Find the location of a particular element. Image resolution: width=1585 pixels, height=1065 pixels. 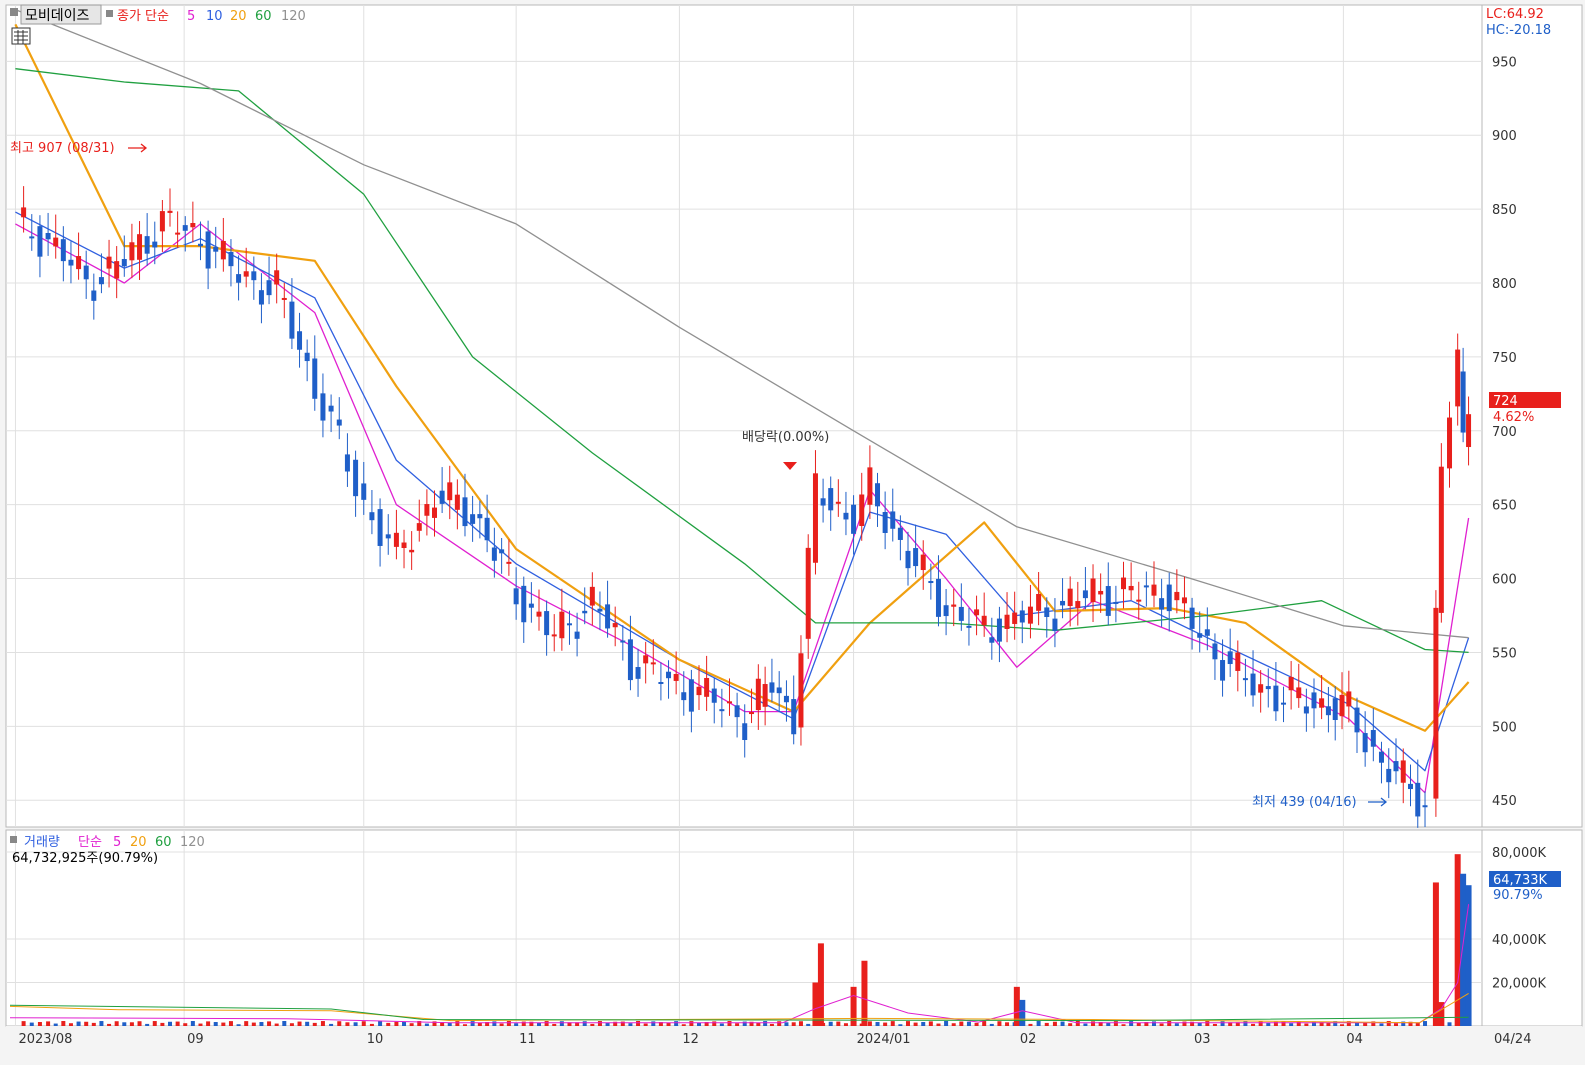

price-tick-label: 800 is located at coordinates (1504, 284).